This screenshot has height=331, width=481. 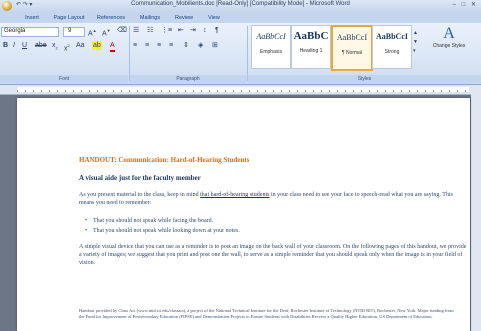 What do you see at coordinates (41, 45) in the screenshot?
I see `strikethrough-icon: abe` at bounding box center [41, 45].